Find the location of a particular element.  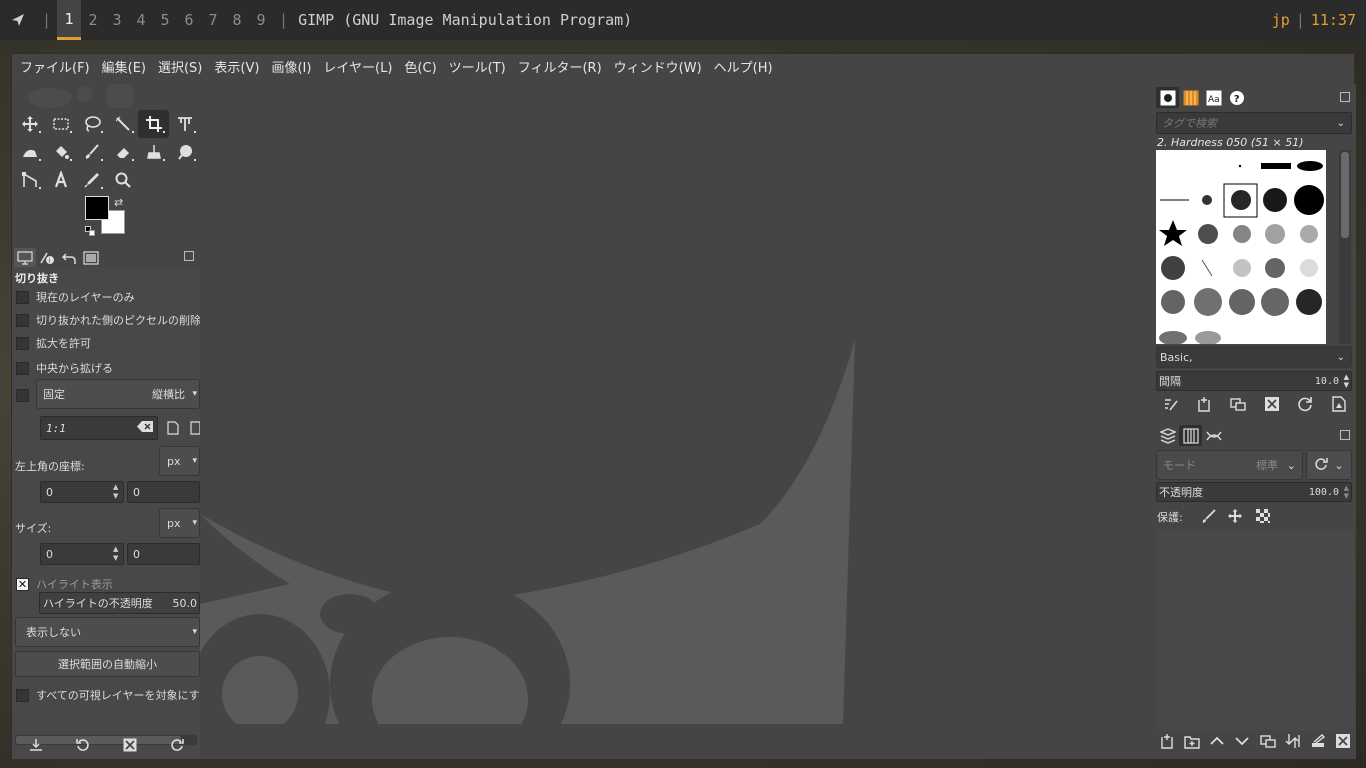

tab-paths-icon is located at coordinates (1213, 435).